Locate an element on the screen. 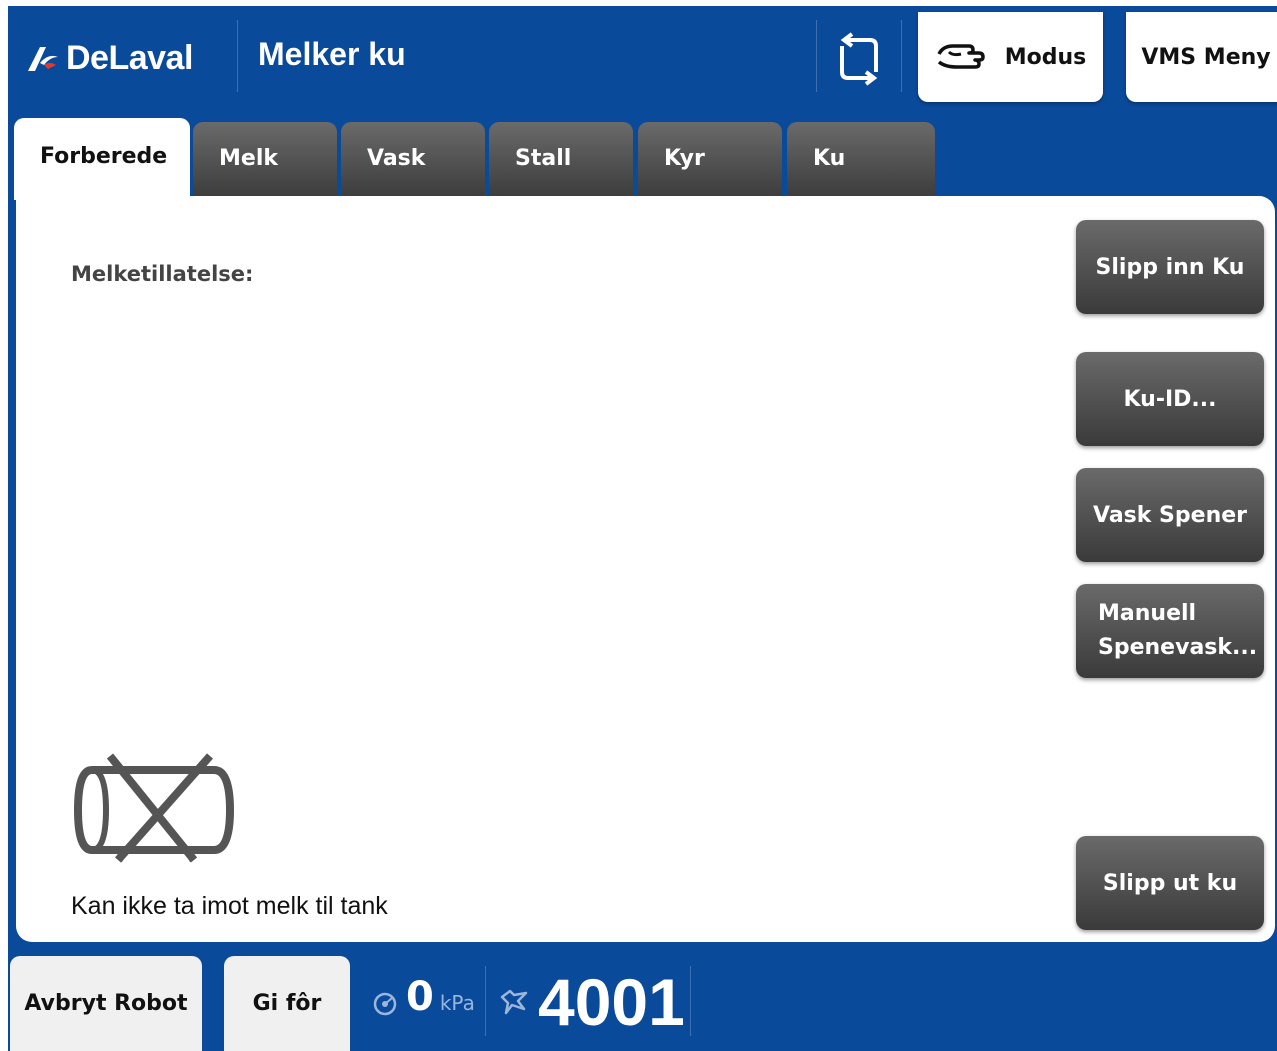 The height and width of the screenshot is (1051, 1277). tab-forberede: Forberede is located at coordinates (102, 159).